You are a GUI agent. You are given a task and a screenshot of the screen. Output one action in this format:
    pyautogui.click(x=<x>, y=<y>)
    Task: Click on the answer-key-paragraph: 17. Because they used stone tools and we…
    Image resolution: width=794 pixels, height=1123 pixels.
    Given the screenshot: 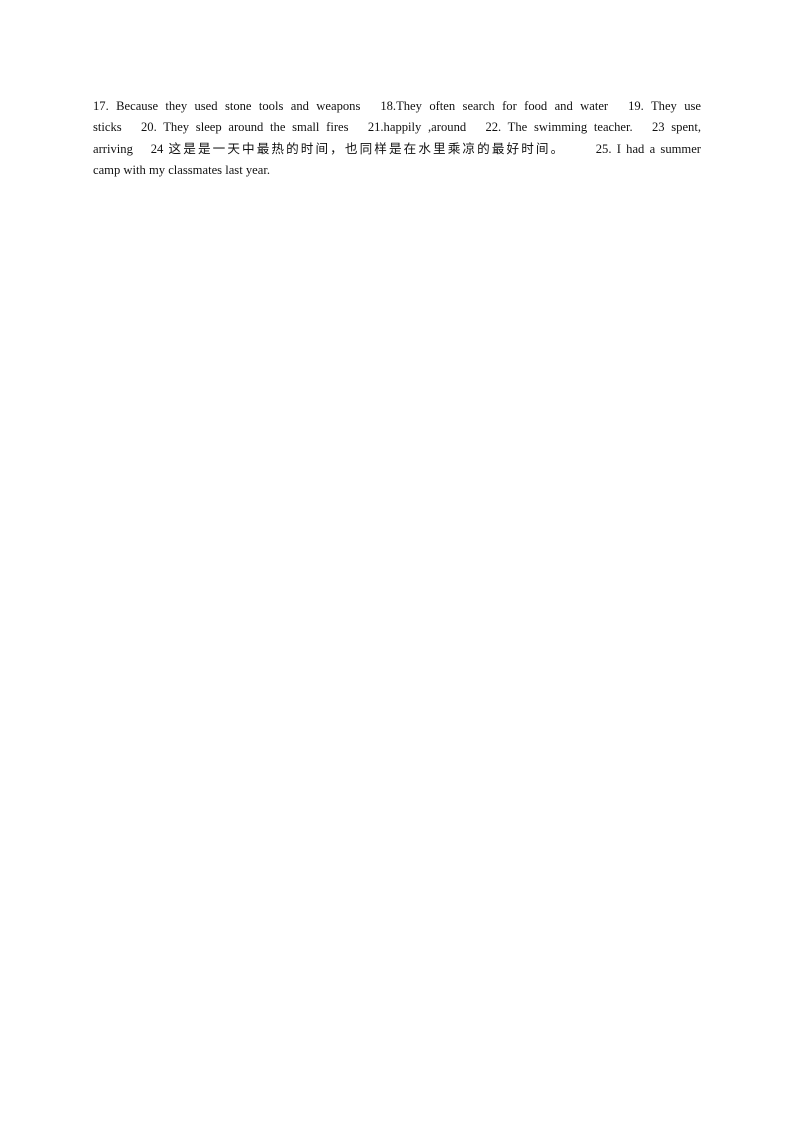 What is the action you would take?
    pyautogui.click(x=397, y=138)
    